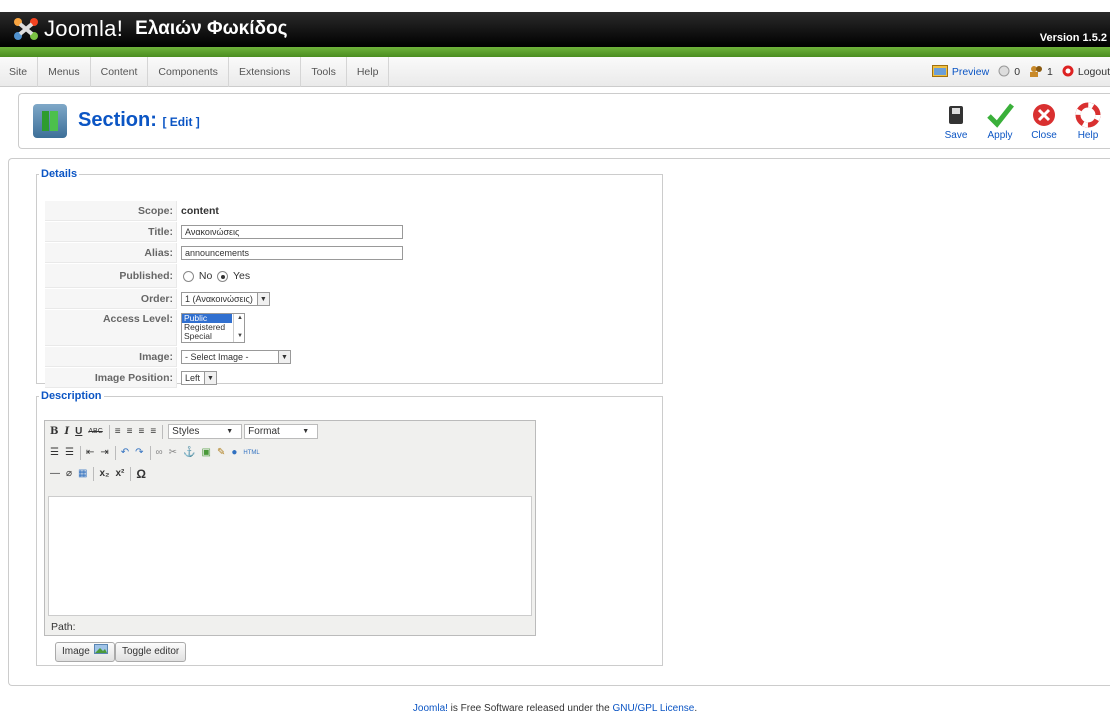 The image size is (1110, 714). I want to click on image-position-select: Left ▼, so click(199, 378).